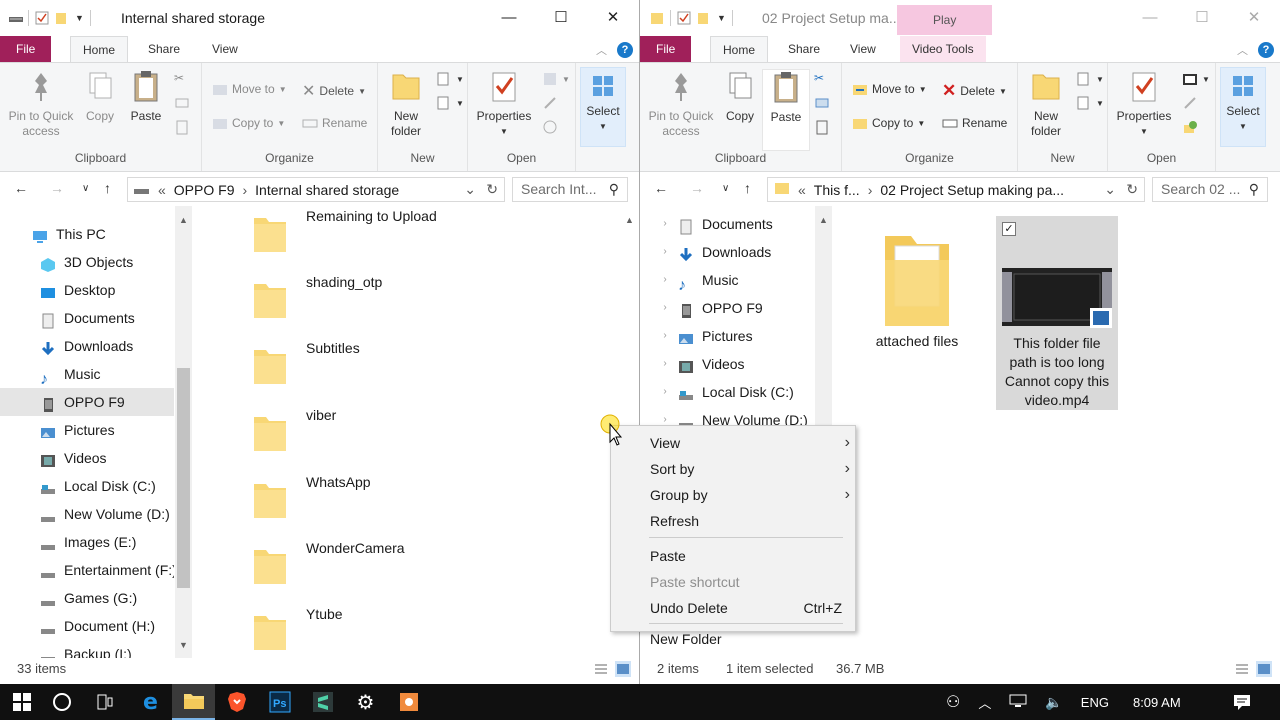 The image size is (1280, 720). What do you see at coordinates (802, 190) in the screenshot?
I see `address-overflow: «` at bounding box center [802, 190].